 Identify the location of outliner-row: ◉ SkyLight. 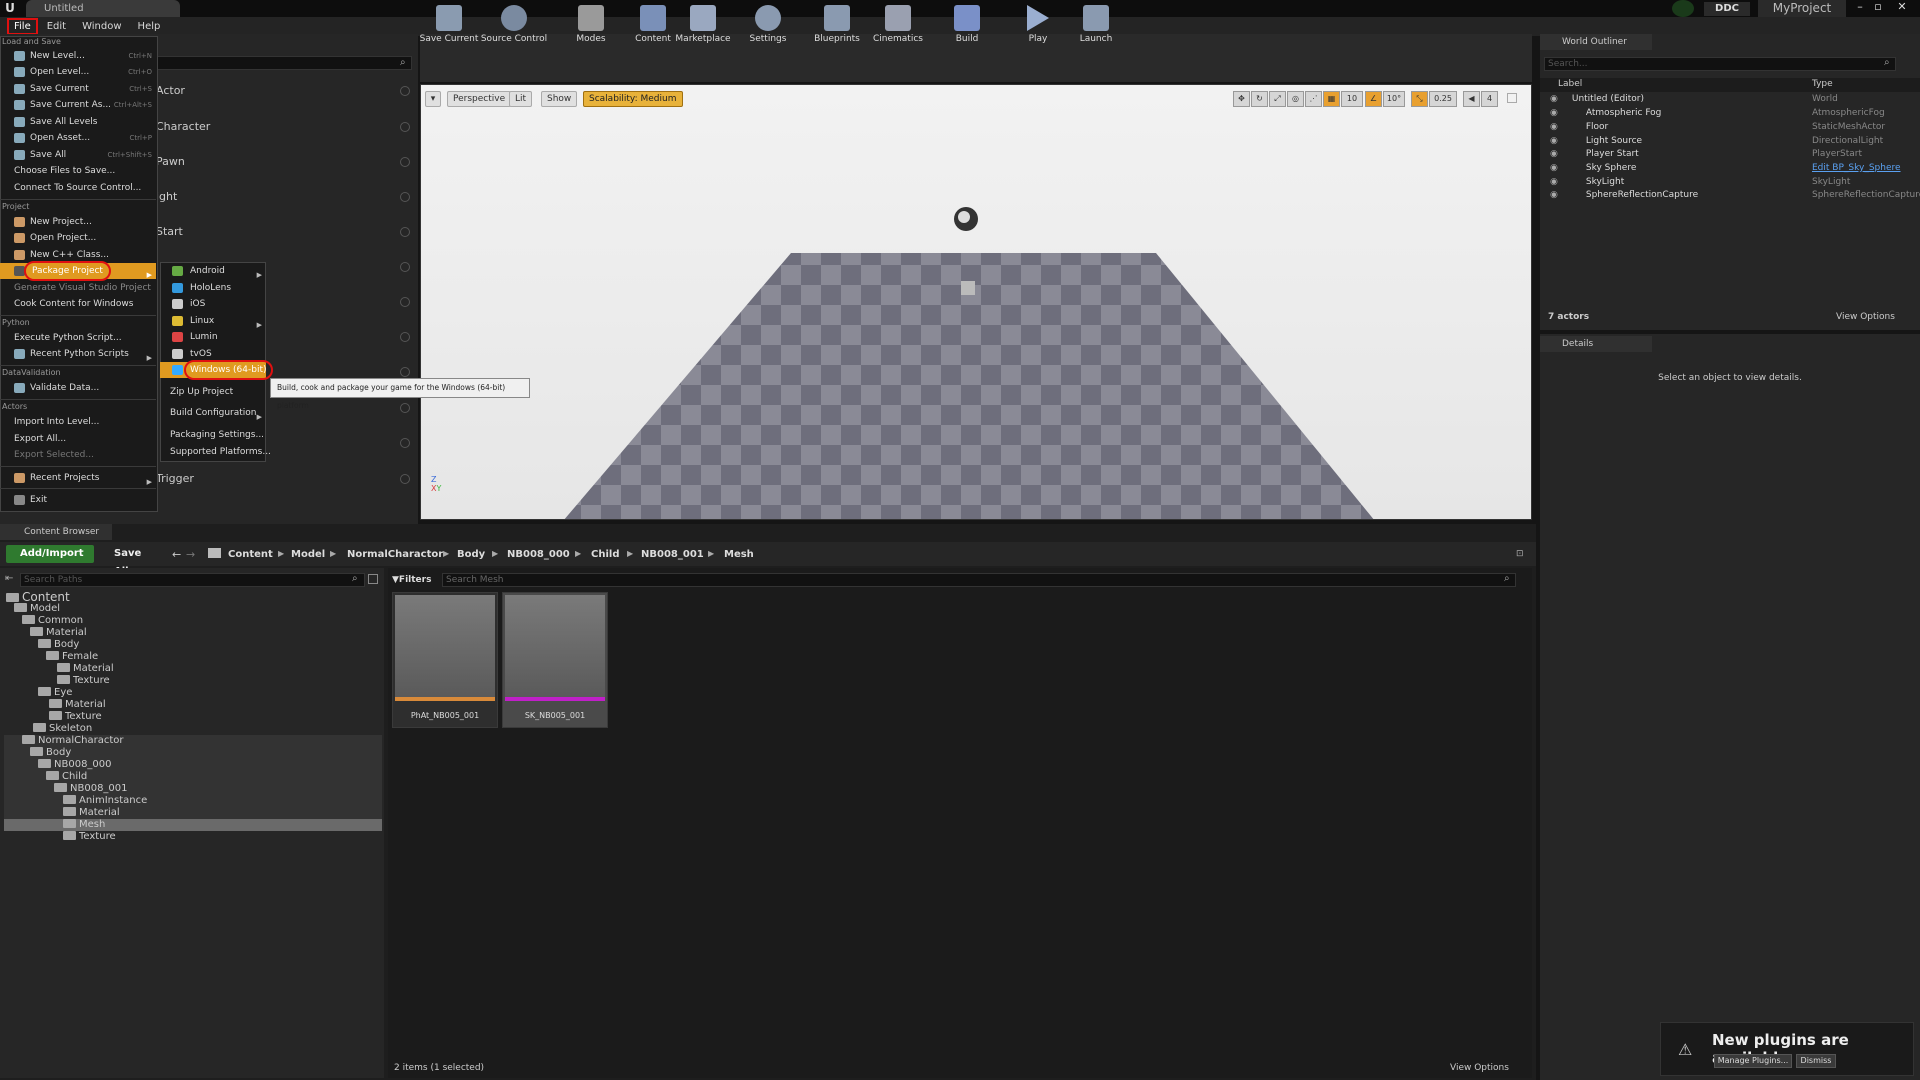
(1587, 182).